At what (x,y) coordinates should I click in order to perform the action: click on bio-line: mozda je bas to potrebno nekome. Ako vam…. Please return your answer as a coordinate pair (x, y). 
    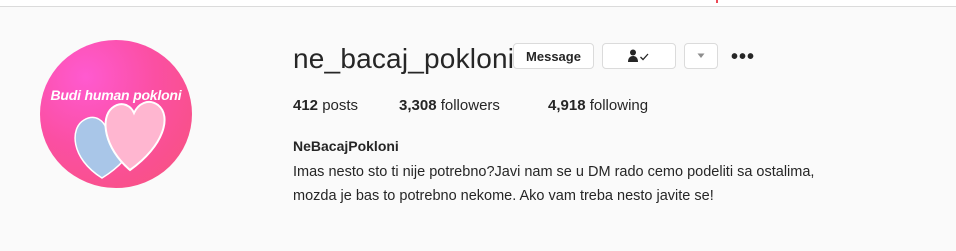
    Looking at the image, I should click on (503, 196).